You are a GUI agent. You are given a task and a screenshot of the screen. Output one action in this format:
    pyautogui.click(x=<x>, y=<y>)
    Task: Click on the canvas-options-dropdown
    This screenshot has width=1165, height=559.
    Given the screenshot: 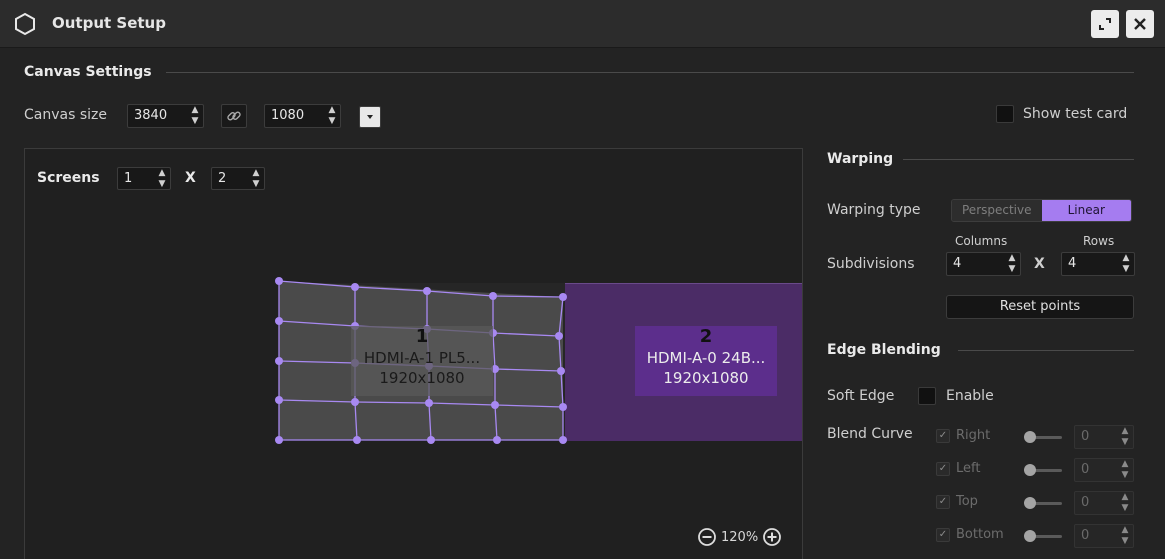 What is the action you would take?
    pyautogui.click(x=370, y=117)
    